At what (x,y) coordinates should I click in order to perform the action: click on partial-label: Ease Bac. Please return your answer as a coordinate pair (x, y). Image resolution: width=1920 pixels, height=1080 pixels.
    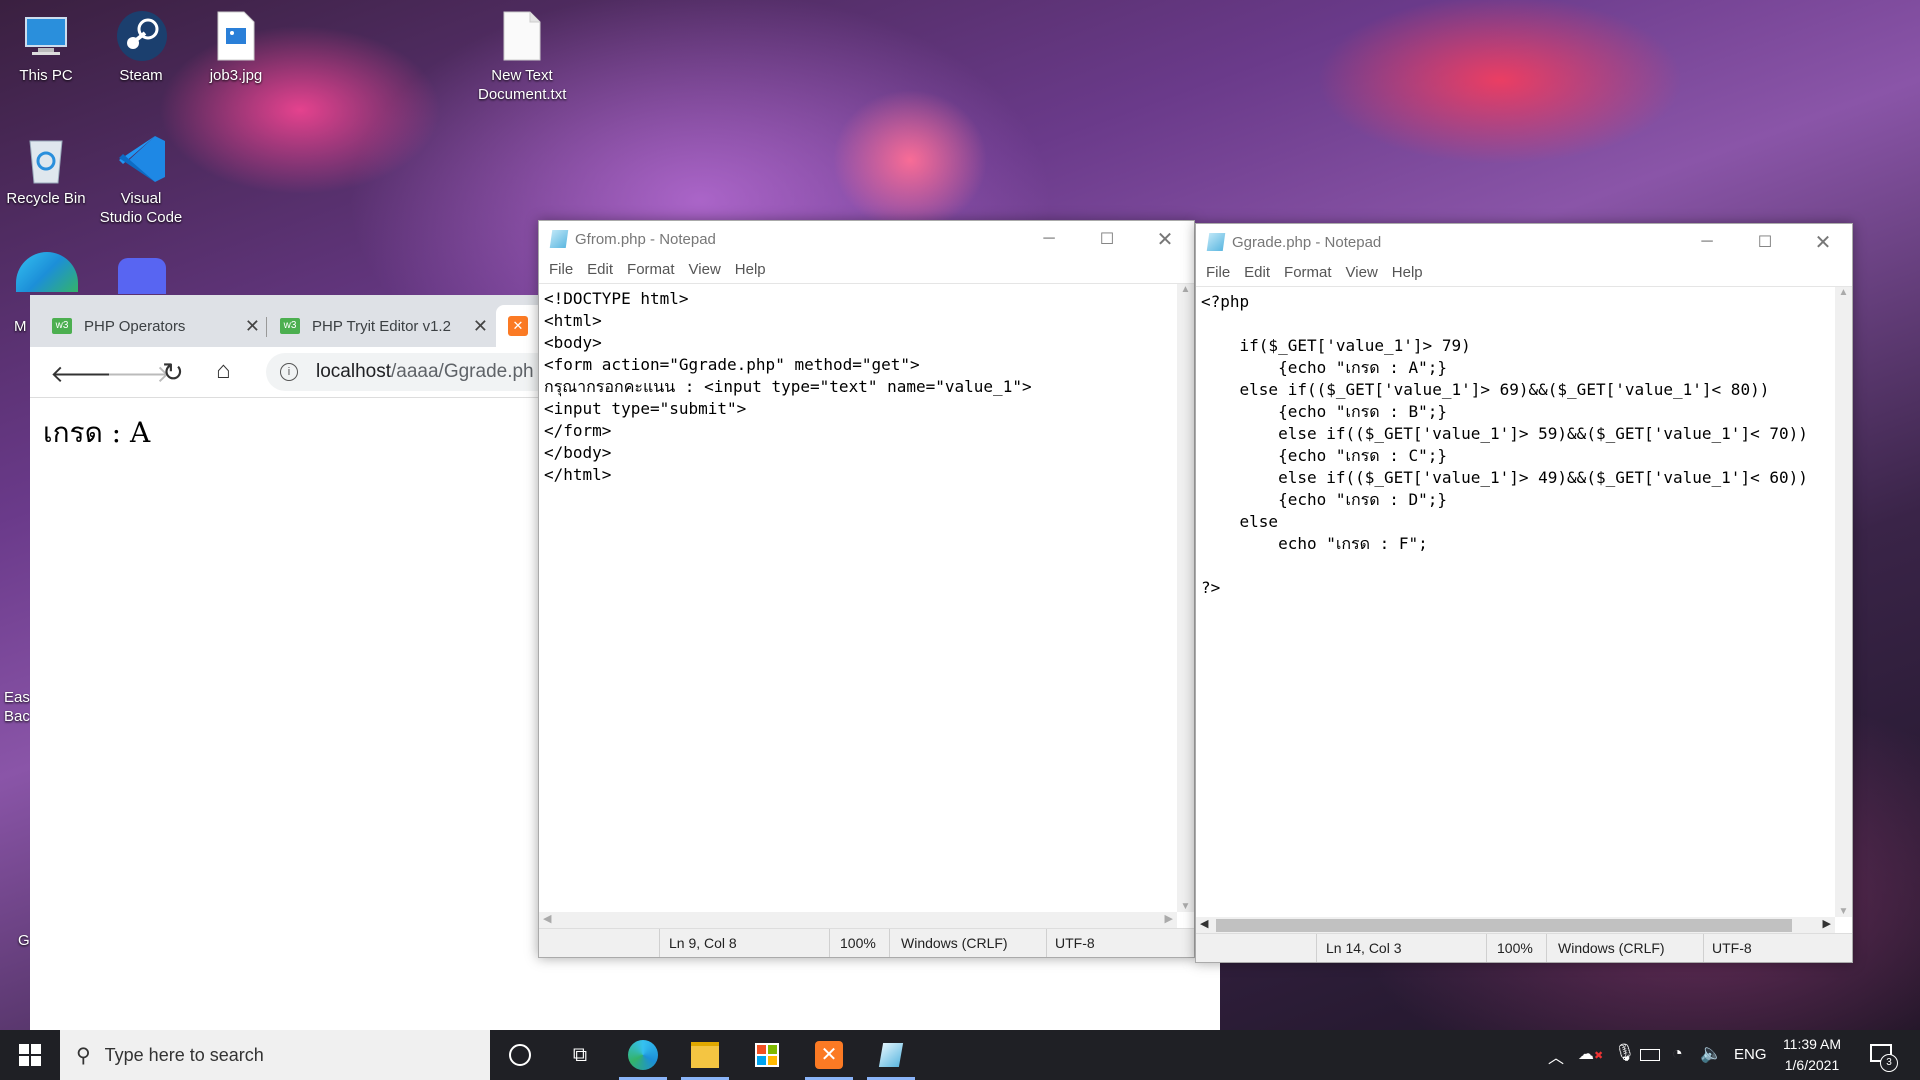
    Looking at the image, I should click on (21, 707).